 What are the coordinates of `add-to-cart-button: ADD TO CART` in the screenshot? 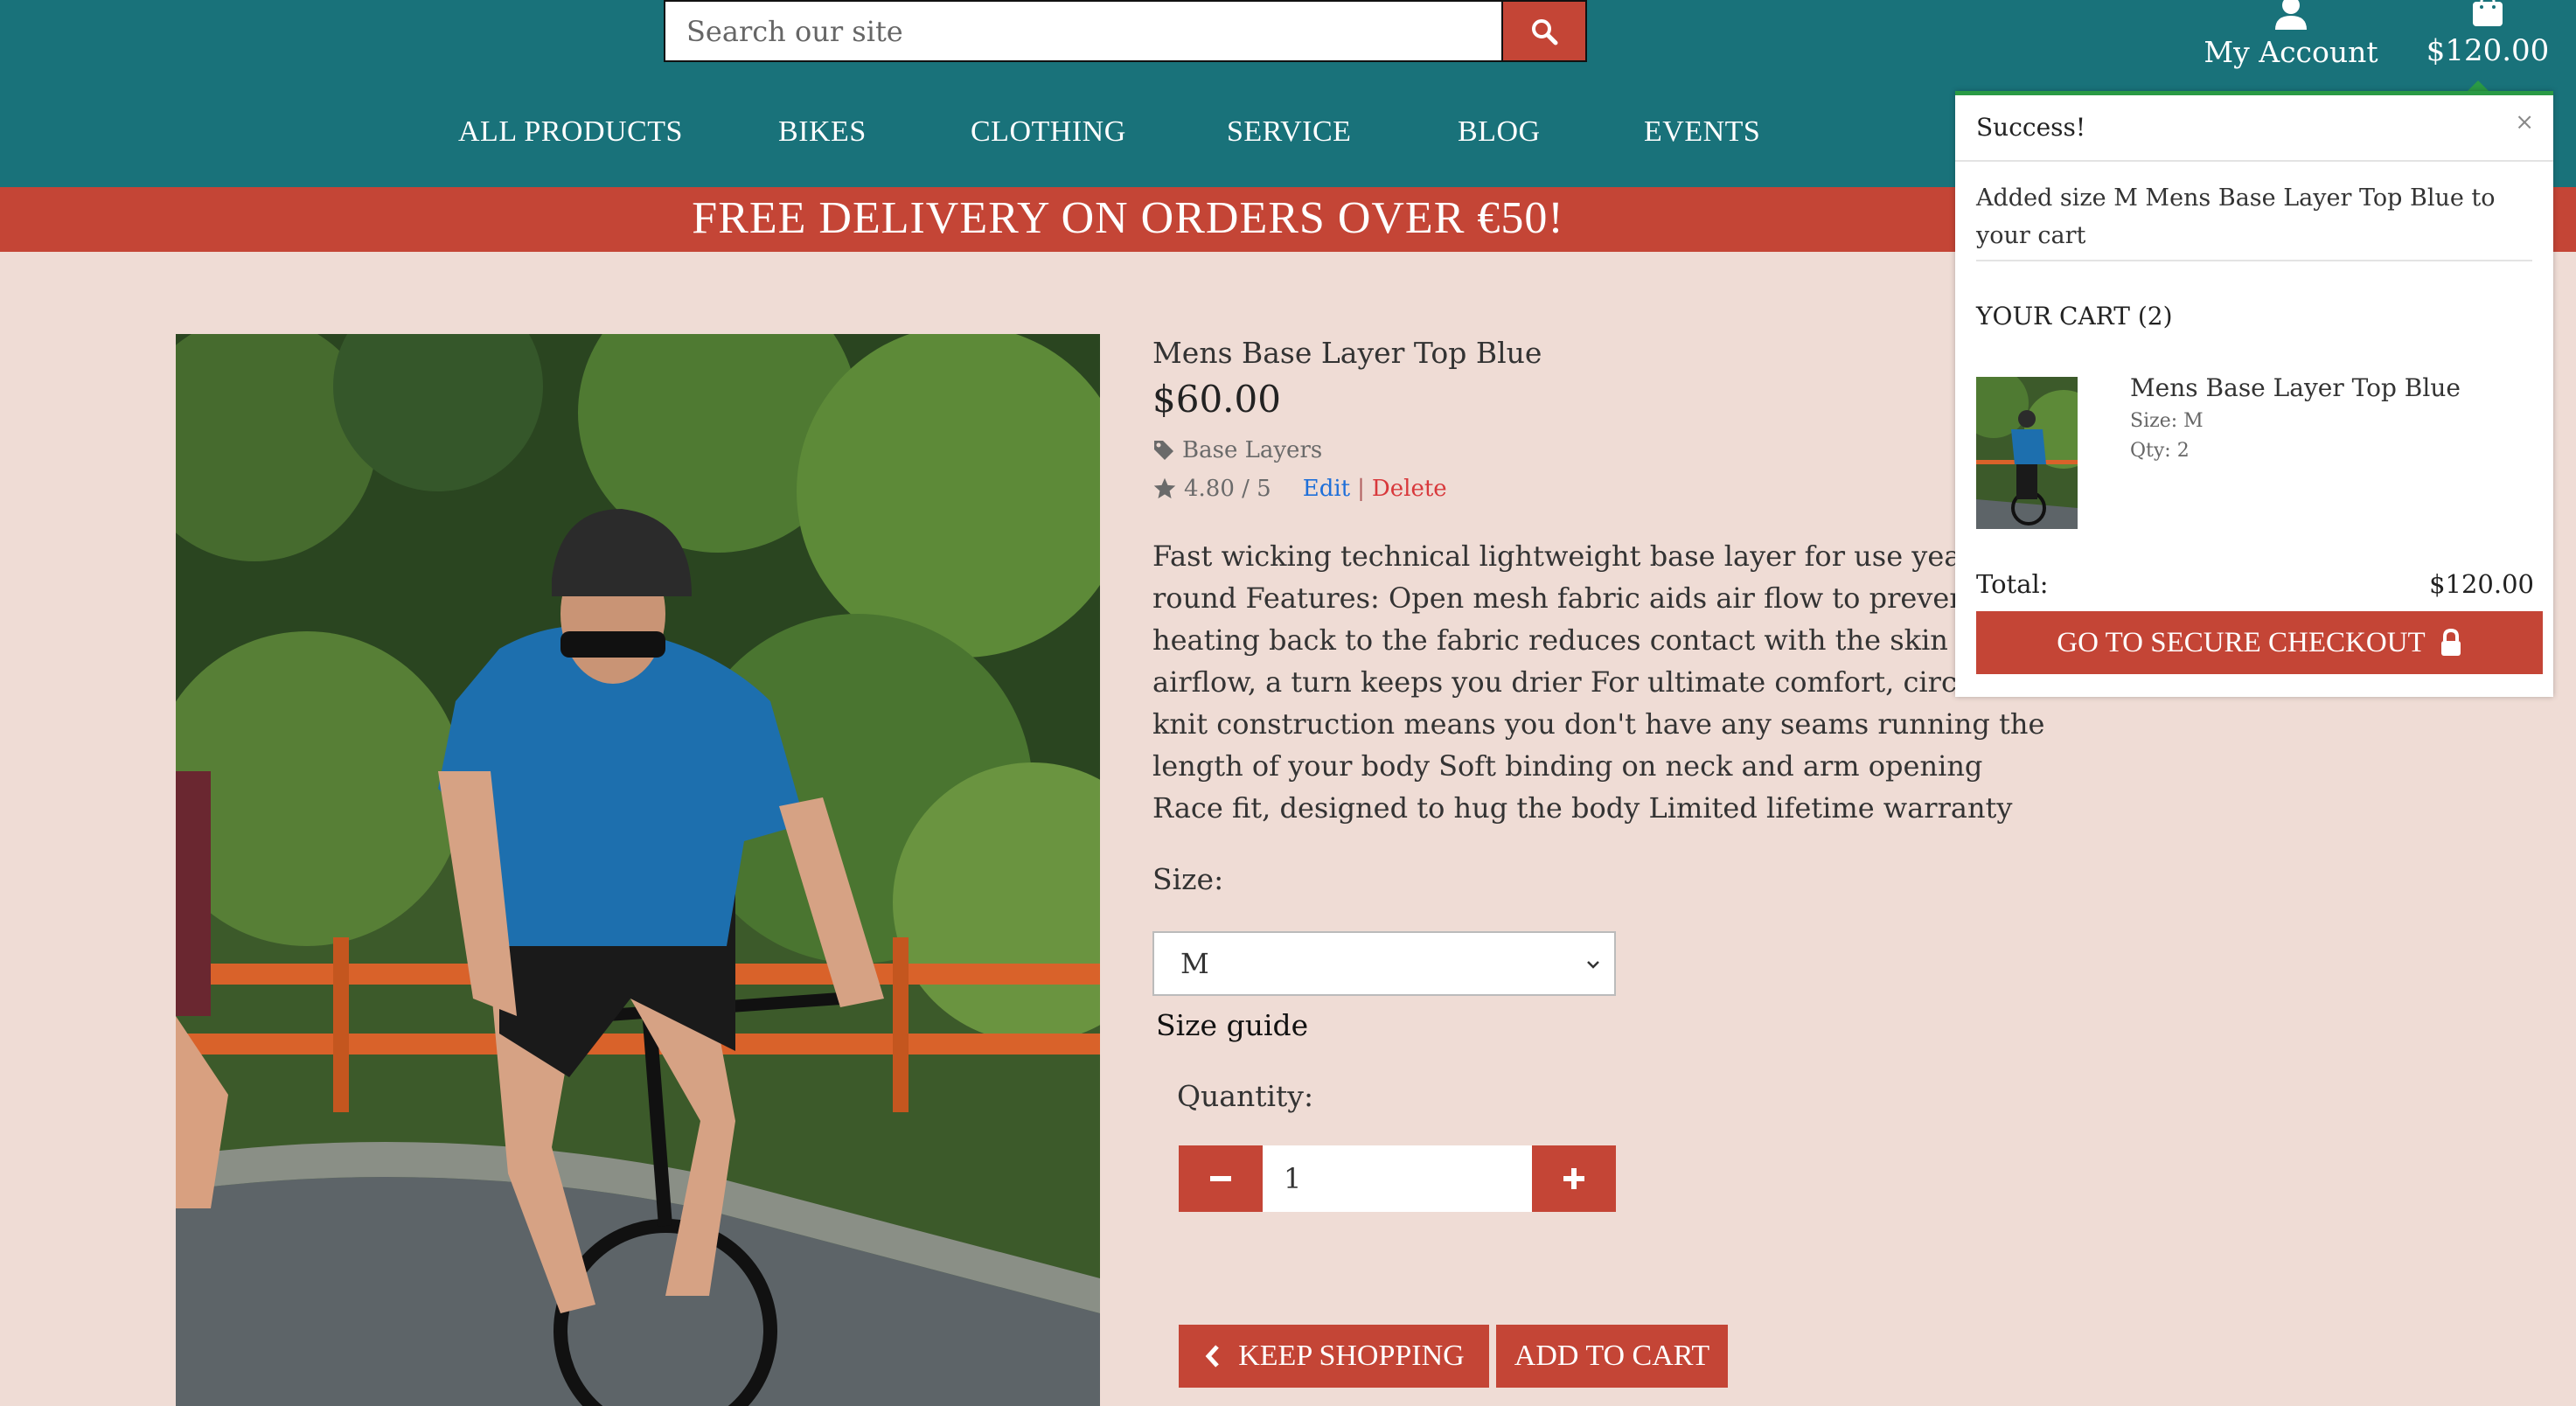 It's located at (1612, 1356).